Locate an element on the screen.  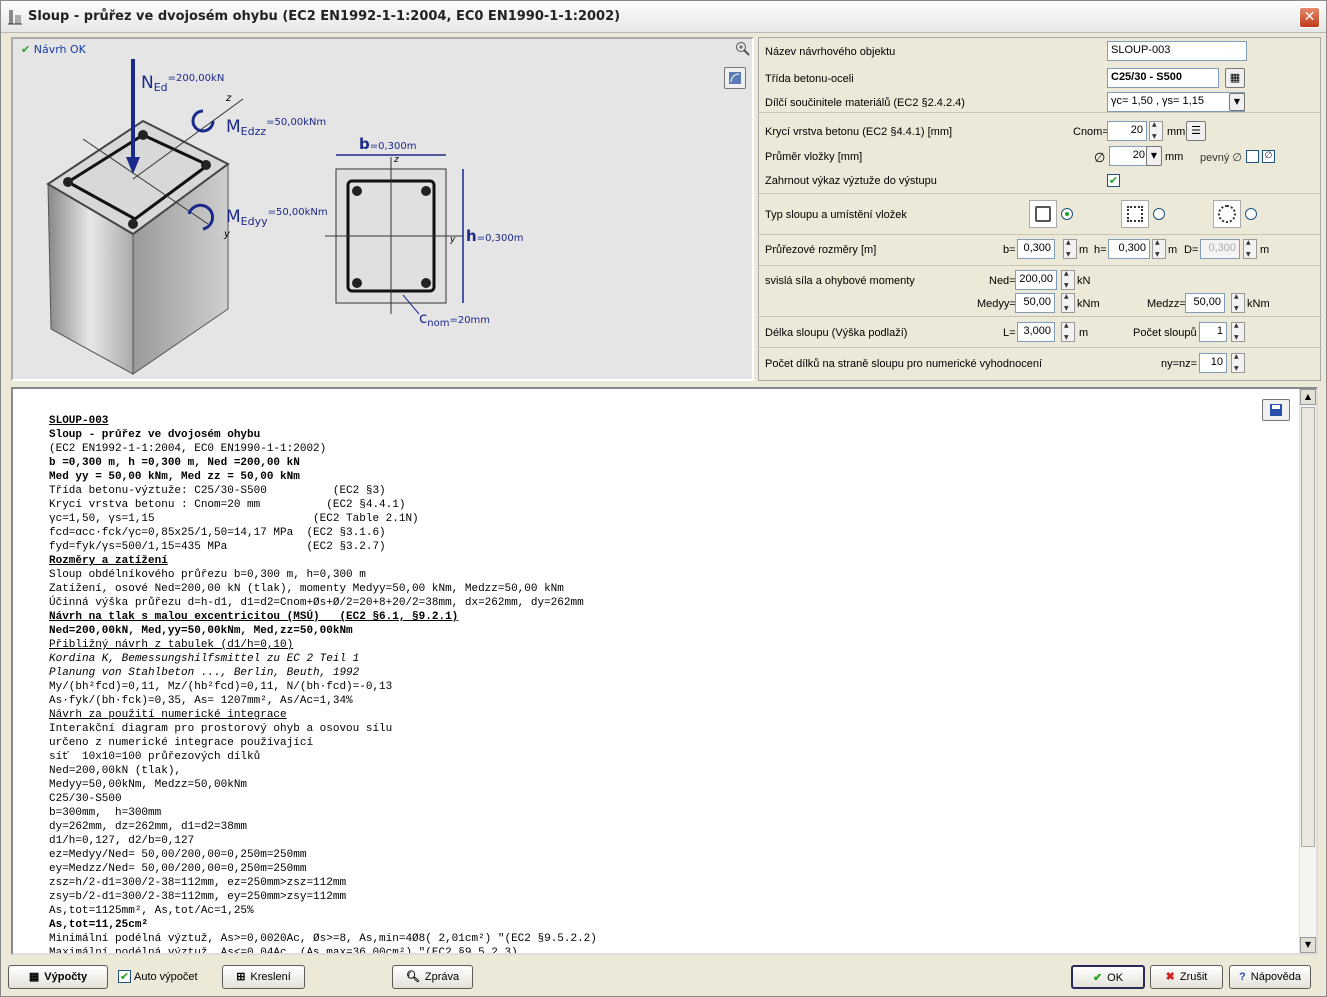
type-label: Typ sloupu a umístění vložek is located at coordinates (836, 215).